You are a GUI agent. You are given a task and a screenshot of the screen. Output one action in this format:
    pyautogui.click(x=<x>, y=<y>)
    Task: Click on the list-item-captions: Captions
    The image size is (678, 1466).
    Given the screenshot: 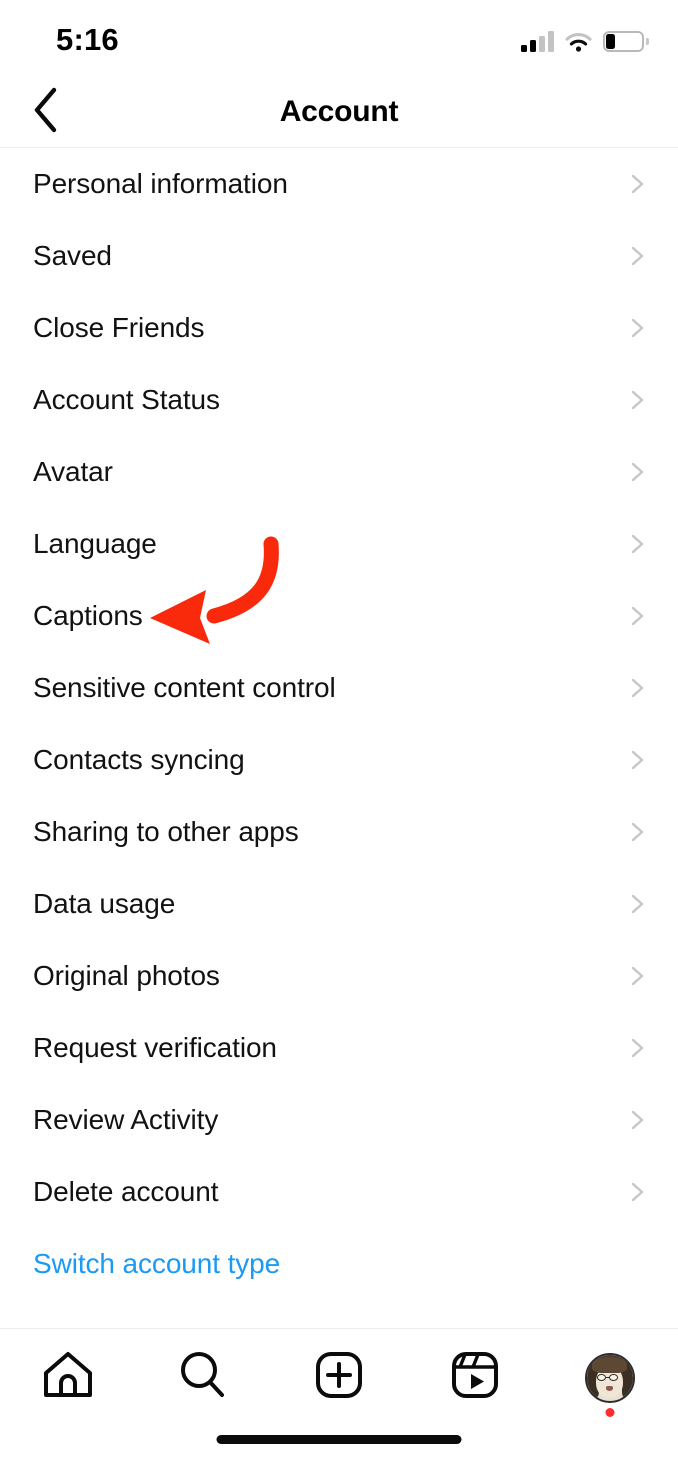 What is the action you would take?
    pyautogui.click(x=339, y=616)
    